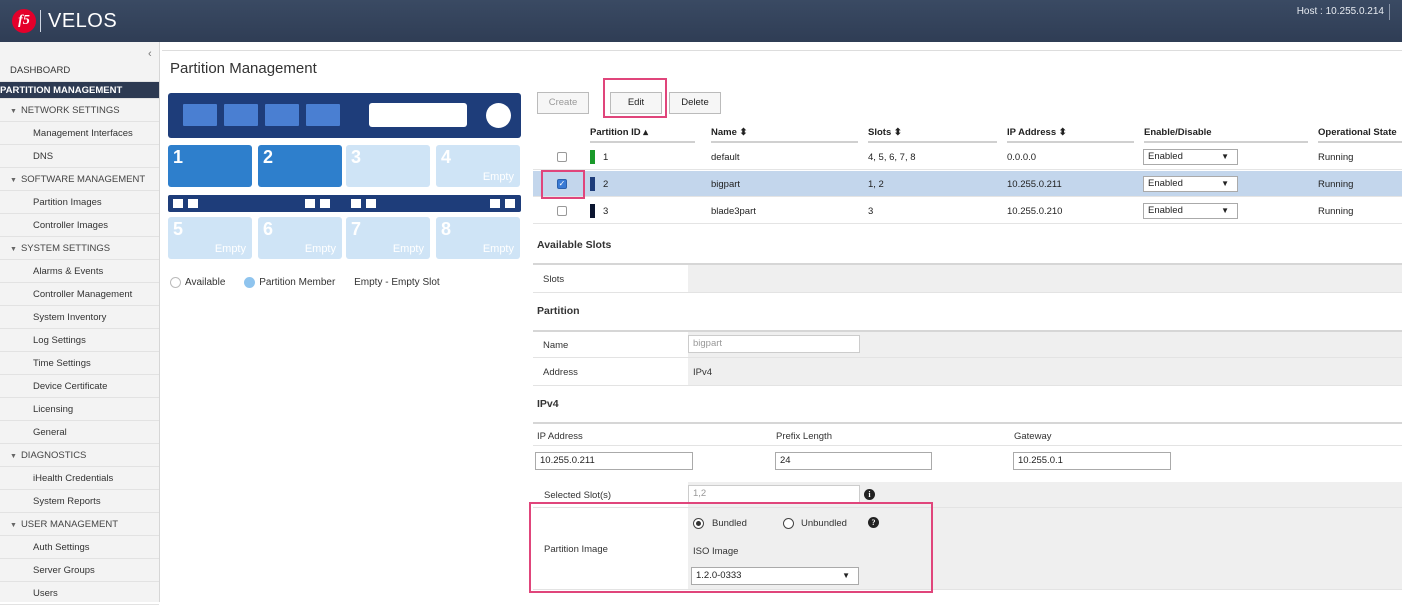 The height and width of the screenshot is (605, 1402). Describe the element at coordinates (210, 166) in the screenshot. I see `slot-tile-1: 1` at that location.